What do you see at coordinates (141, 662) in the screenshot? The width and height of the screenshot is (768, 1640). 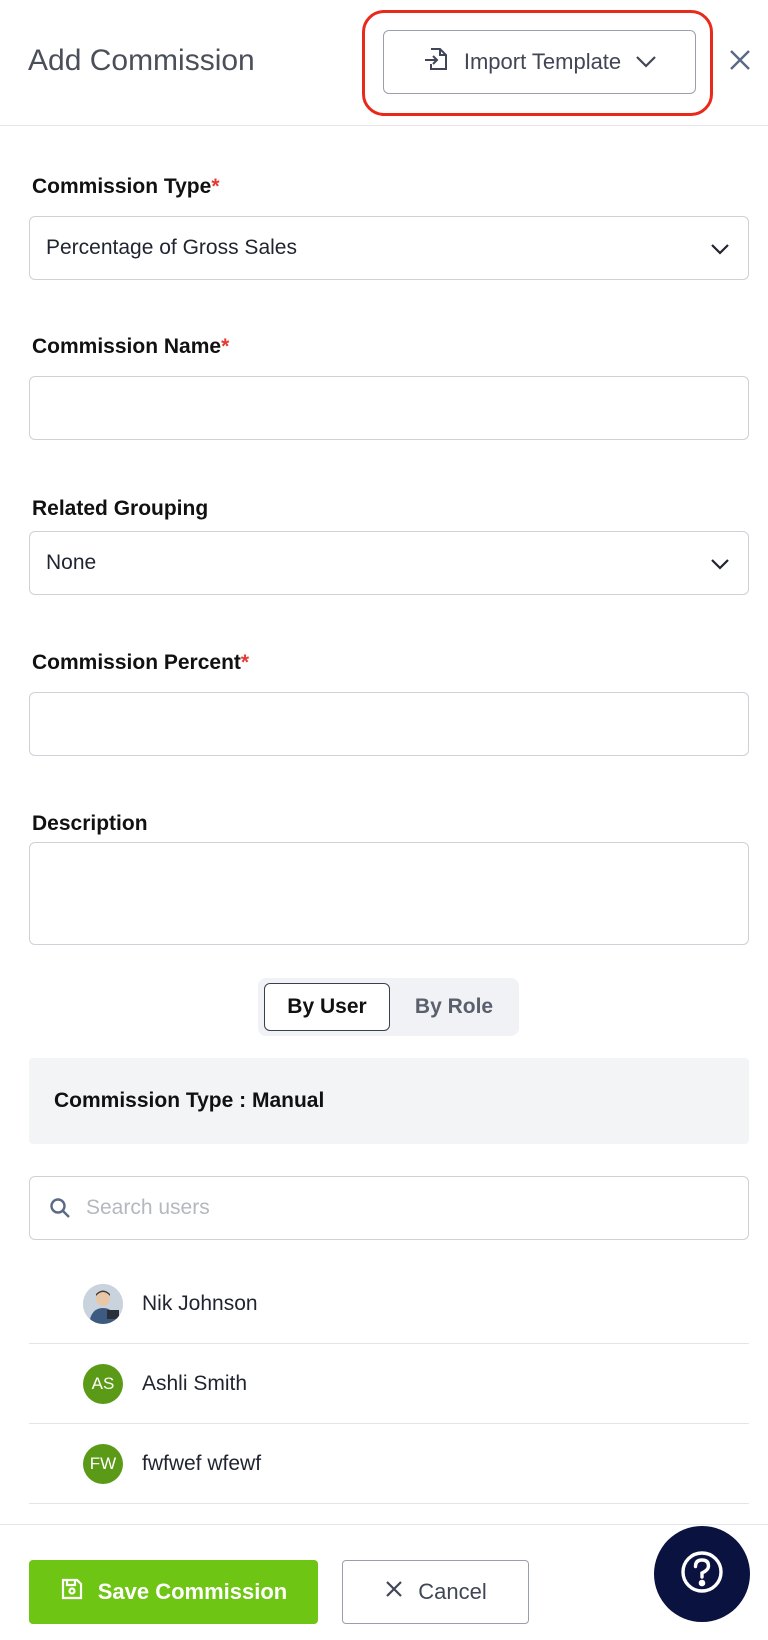 I see `commission-percent-label: Commission Percent*` at bounding box center [141, 662].